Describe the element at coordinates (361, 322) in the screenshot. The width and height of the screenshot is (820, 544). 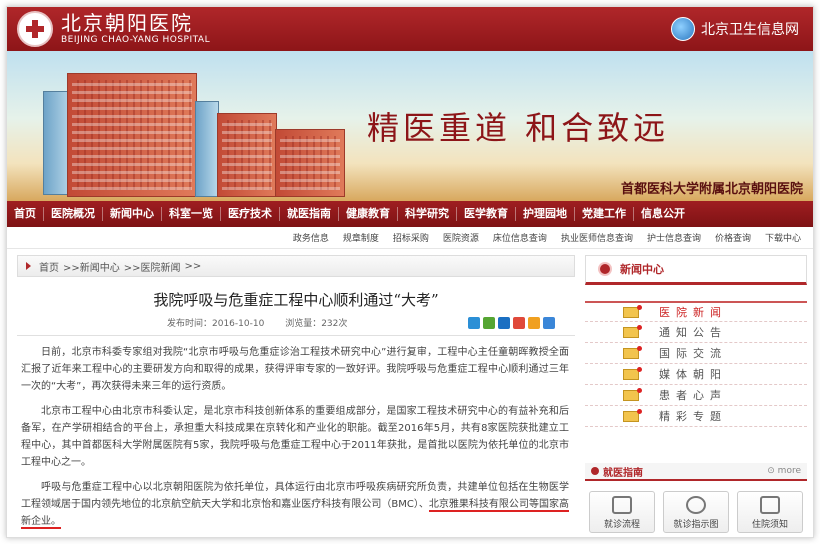
I see `article-meta: 发布时间：2016-10-10 浏览量：232次` at that location.